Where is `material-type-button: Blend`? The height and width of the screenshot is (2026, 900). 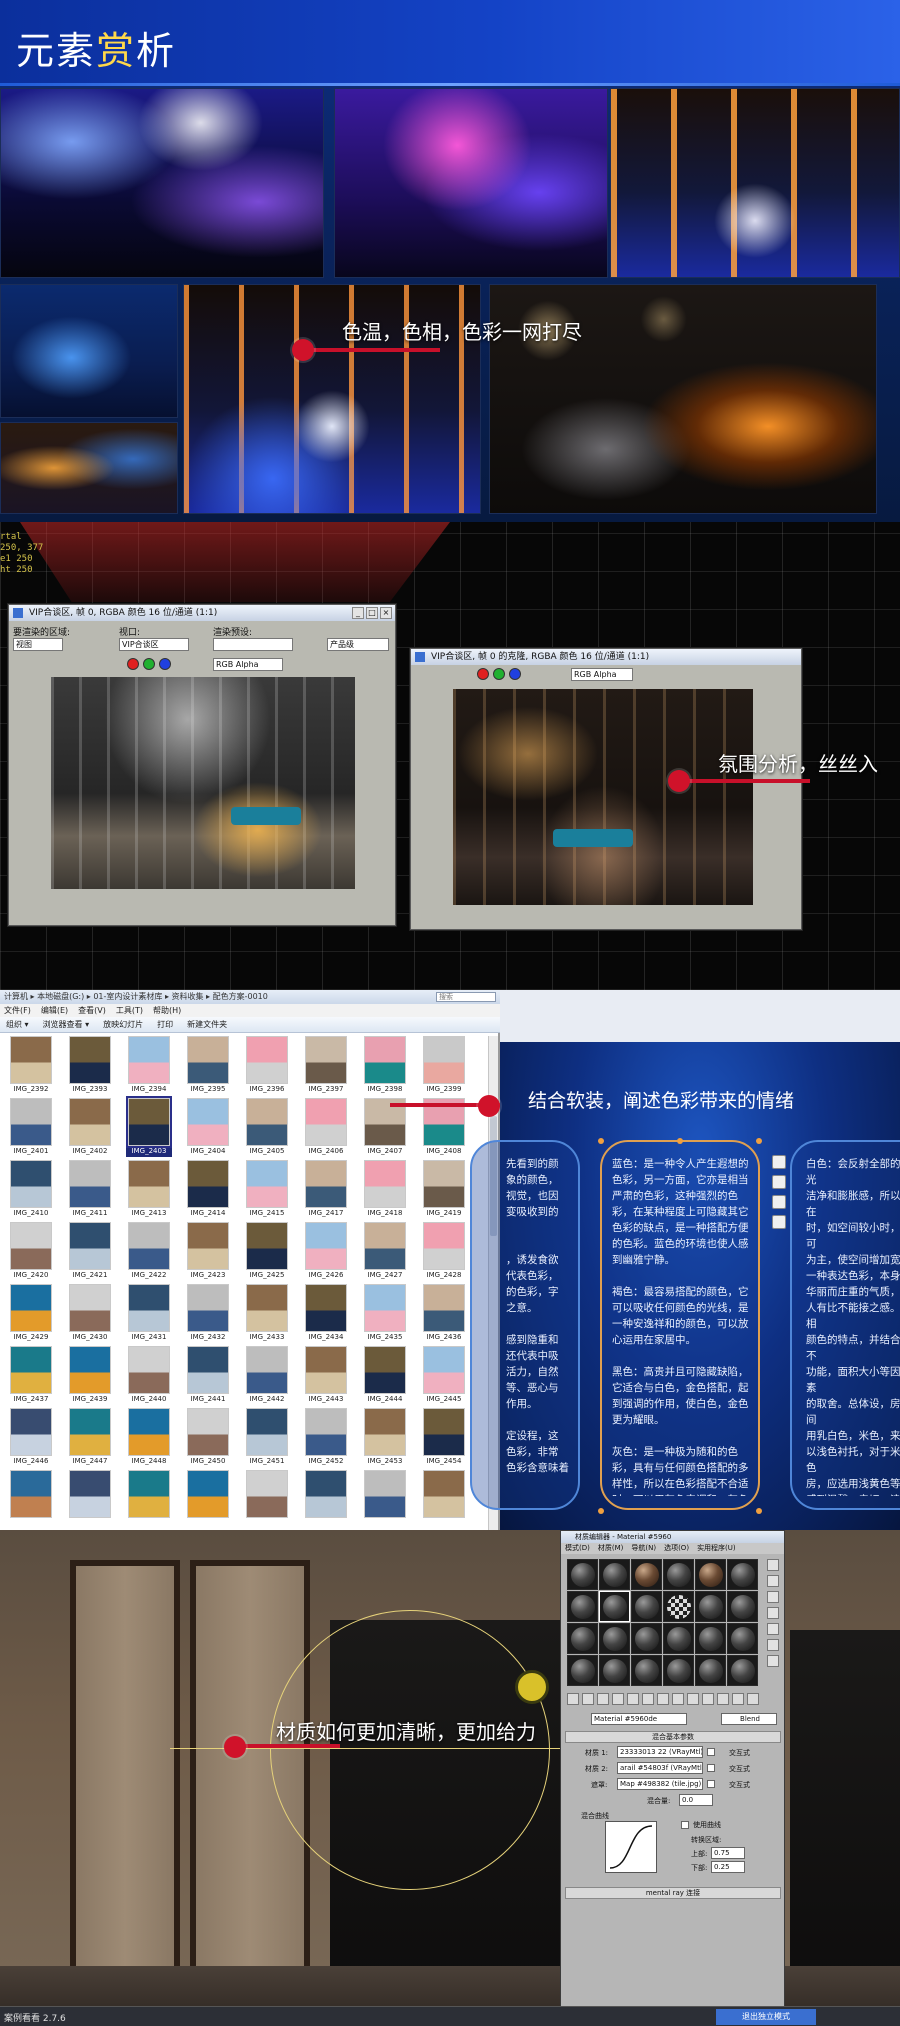
material-type-button: Blend is located at coordinates (749, 1719).